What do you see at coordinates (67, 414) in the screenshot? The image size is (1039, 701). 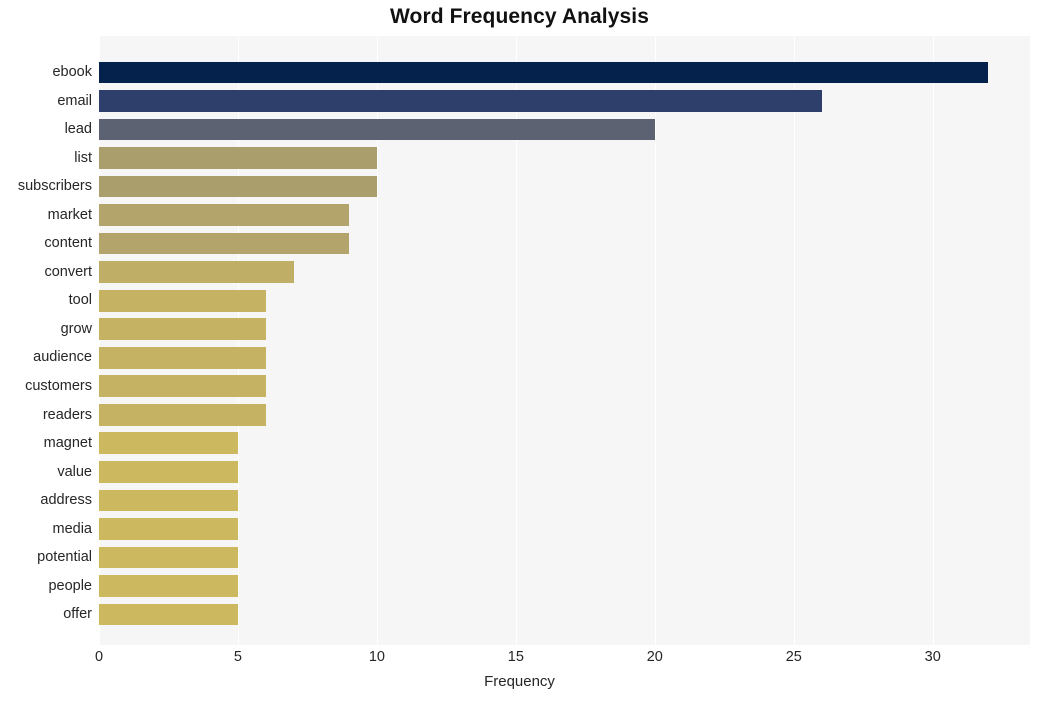 I see `y-axis-label-readers: readers` at bounding box center [67, 414].